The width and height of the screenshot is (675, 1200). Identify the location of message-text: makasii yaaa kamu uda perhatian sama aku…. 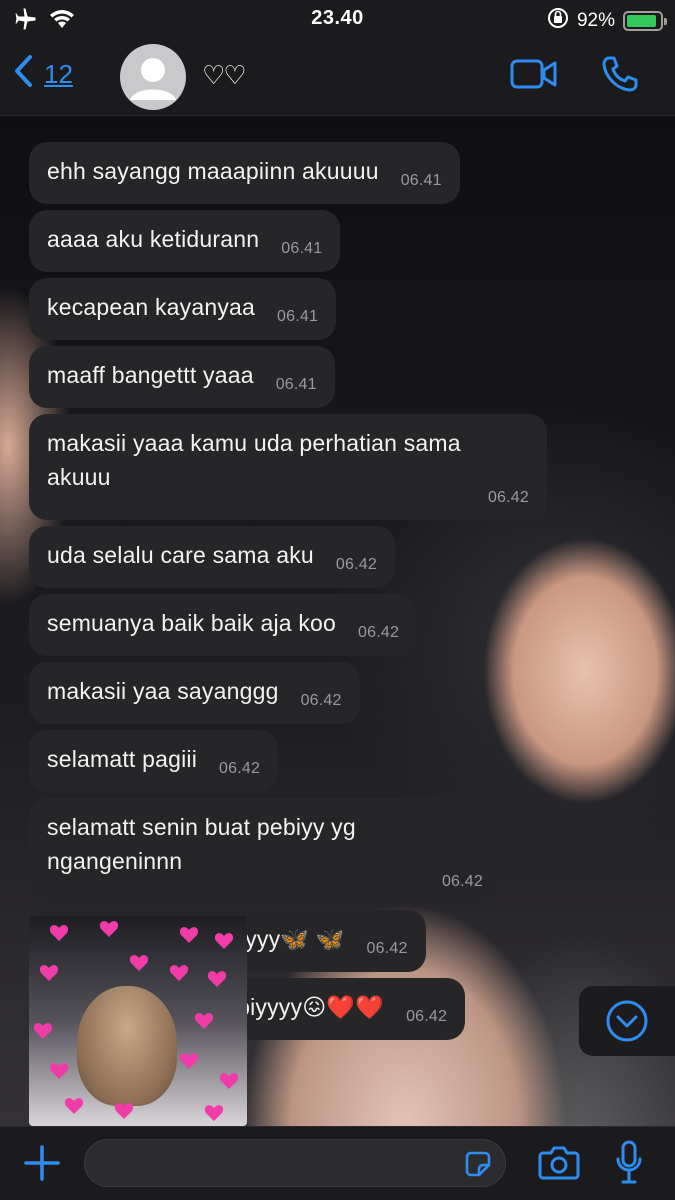
(254, 460).